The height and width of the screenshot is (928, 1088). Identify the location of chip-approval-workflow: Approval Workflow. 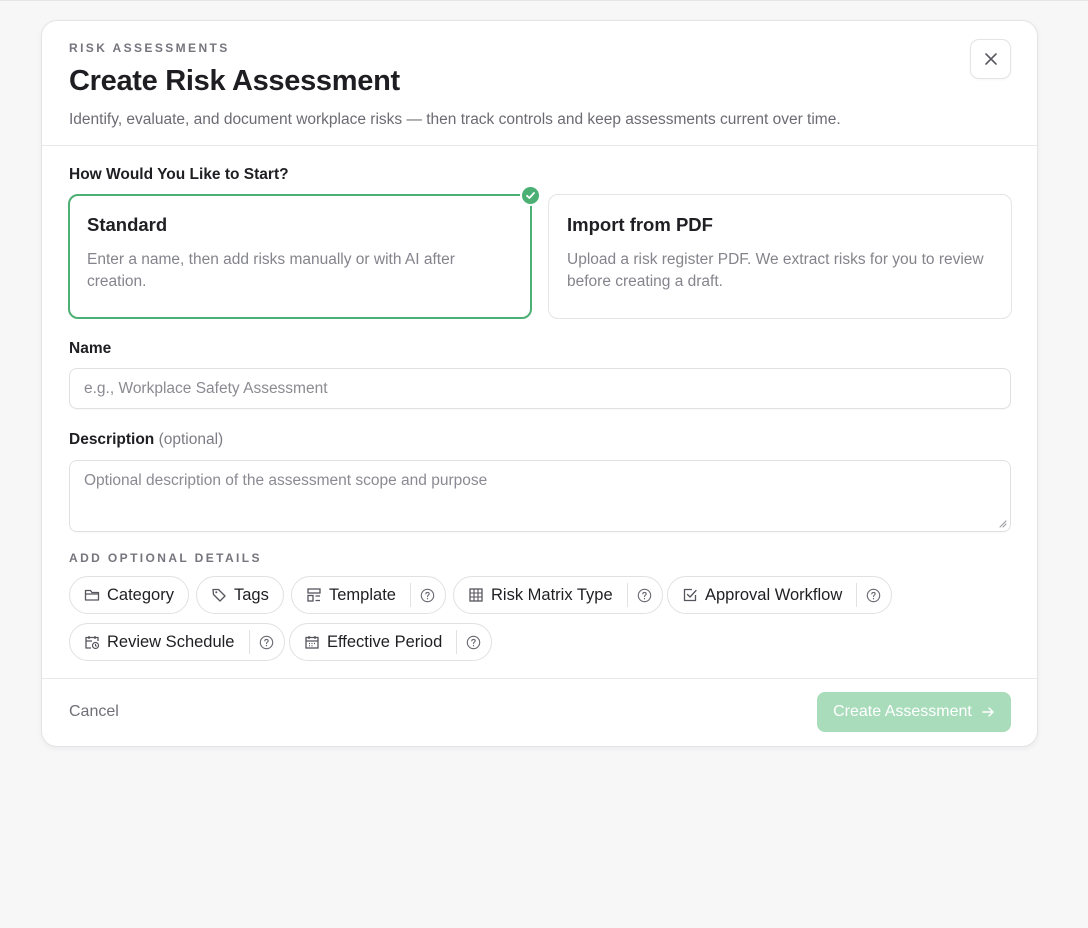
(780, 595).